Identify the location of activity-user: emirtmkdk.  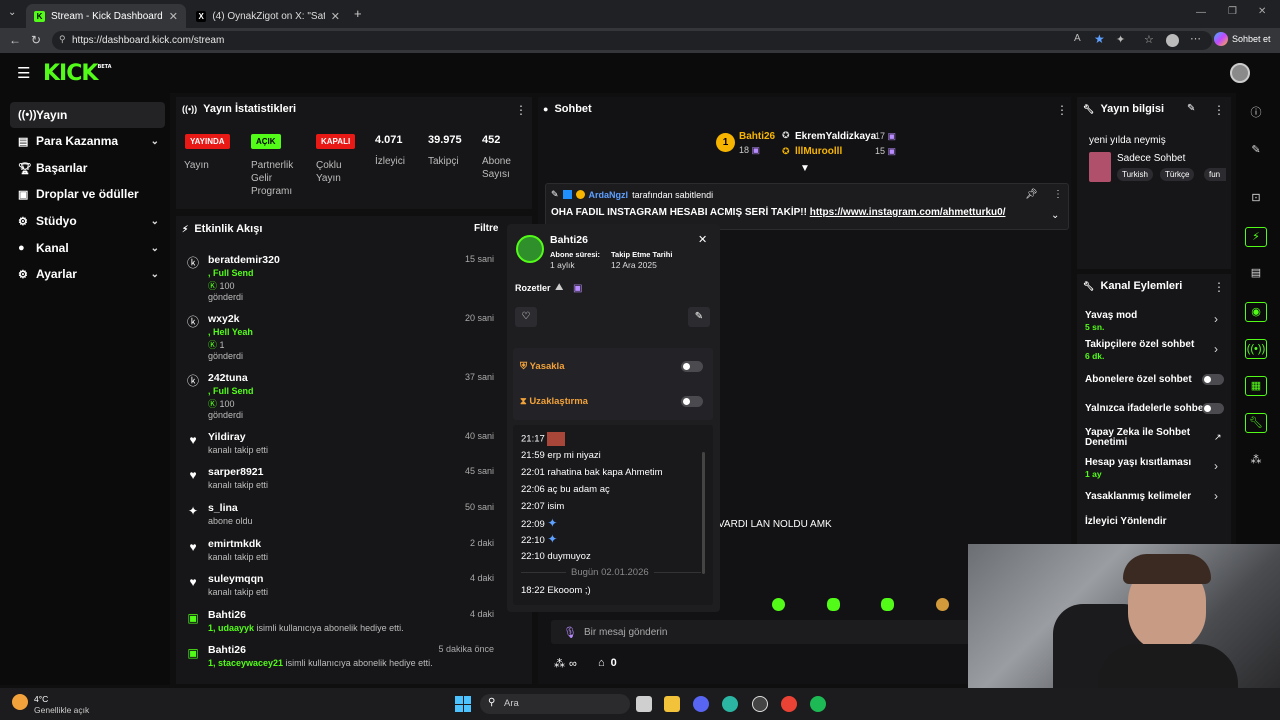
(234, 544).